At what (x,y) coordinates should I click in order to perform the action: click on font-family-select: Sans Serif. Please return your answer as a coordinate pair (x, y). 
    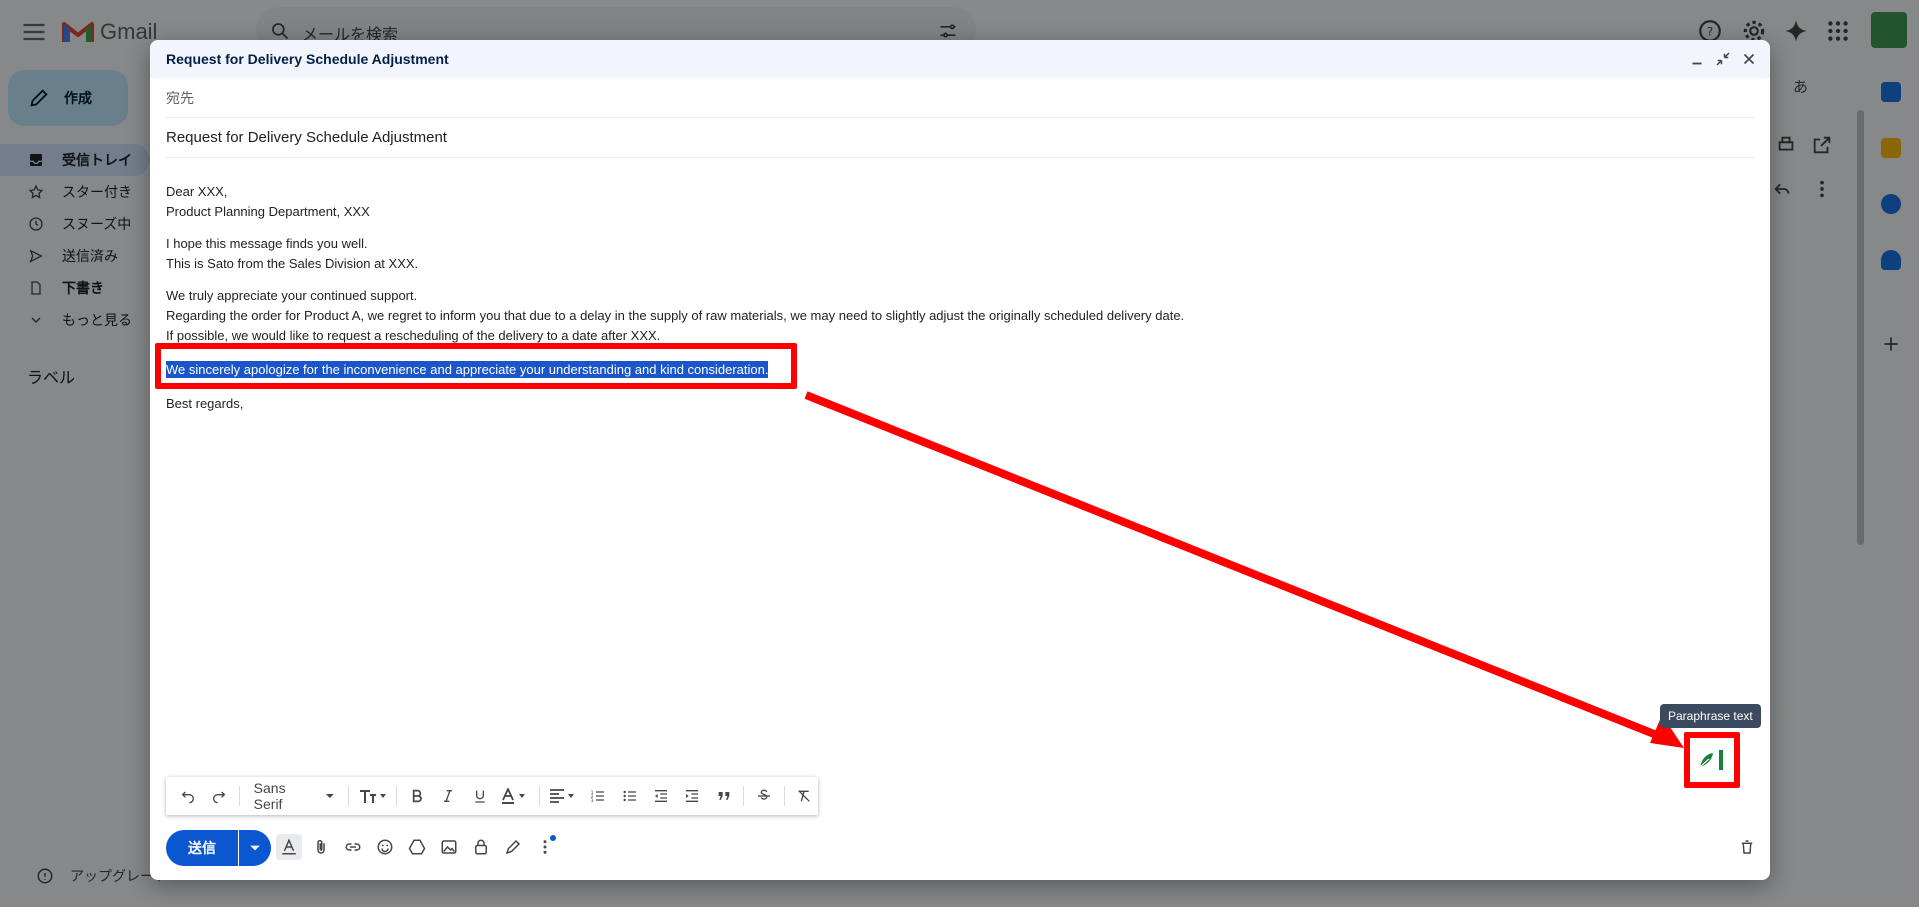
    Looking at the image, I should click on (294, 796).